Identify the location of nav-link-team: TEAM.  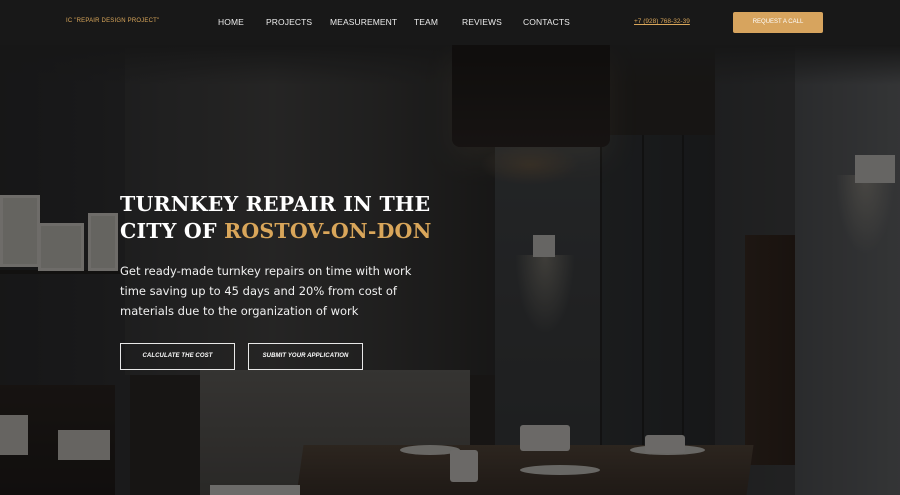
(426, 22).